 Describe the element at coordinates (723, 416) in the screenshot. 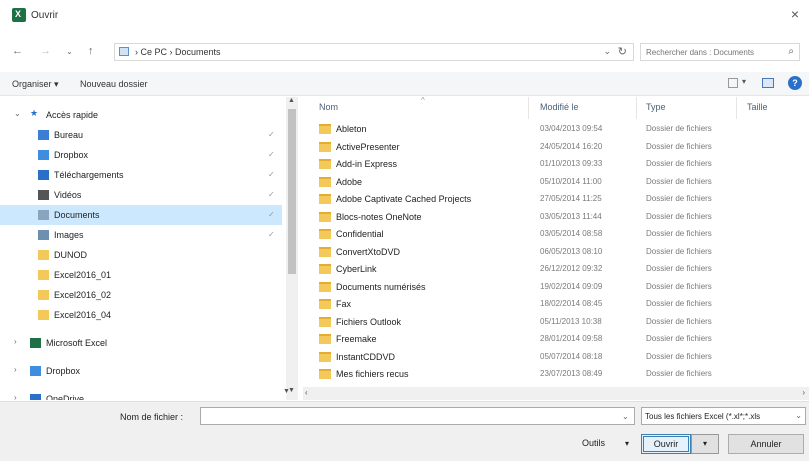

I see `file-type-select: Tous les fichiers Excel (*.xl*;*.xls ⌄` at that location.